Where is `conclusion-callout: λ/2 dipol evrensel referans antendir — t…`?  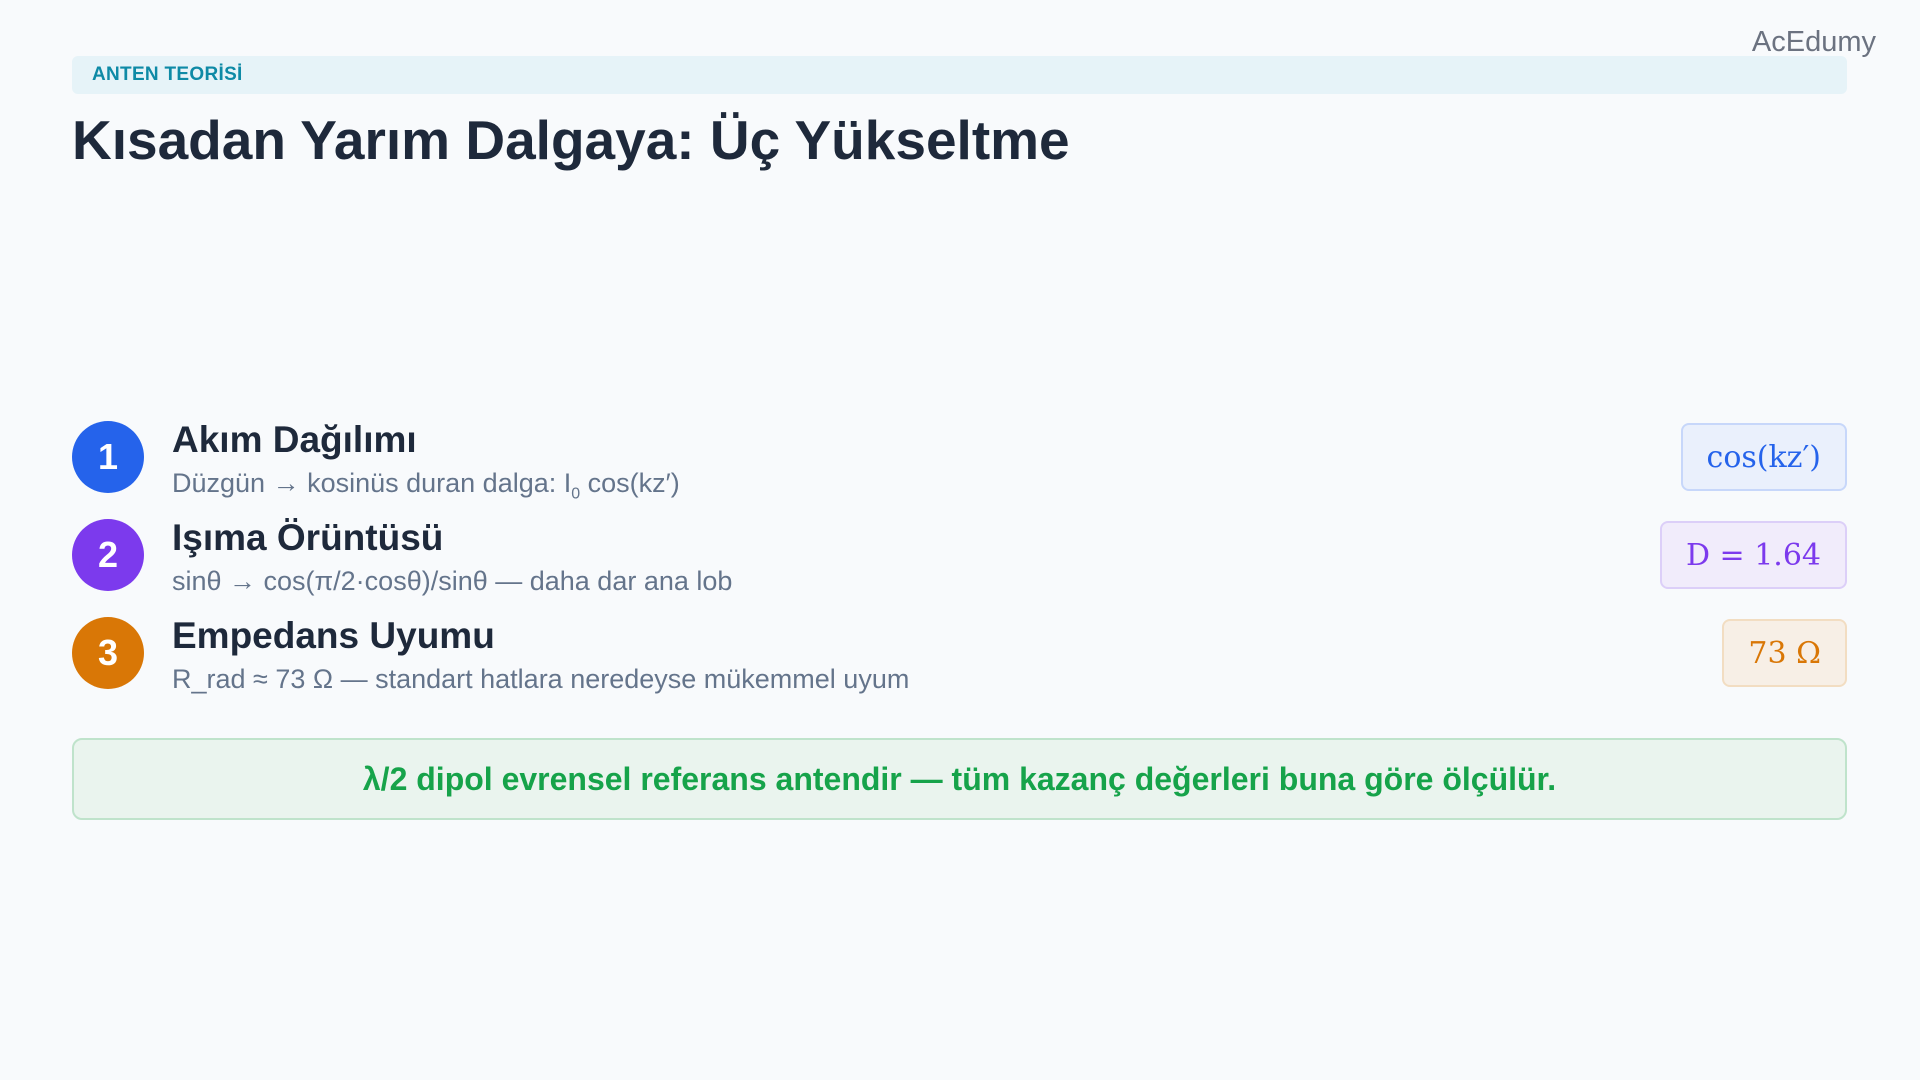 conclusion-callout: λ/2 dipol evrensel referans antendir — t… is located at coordinates (959, 779).